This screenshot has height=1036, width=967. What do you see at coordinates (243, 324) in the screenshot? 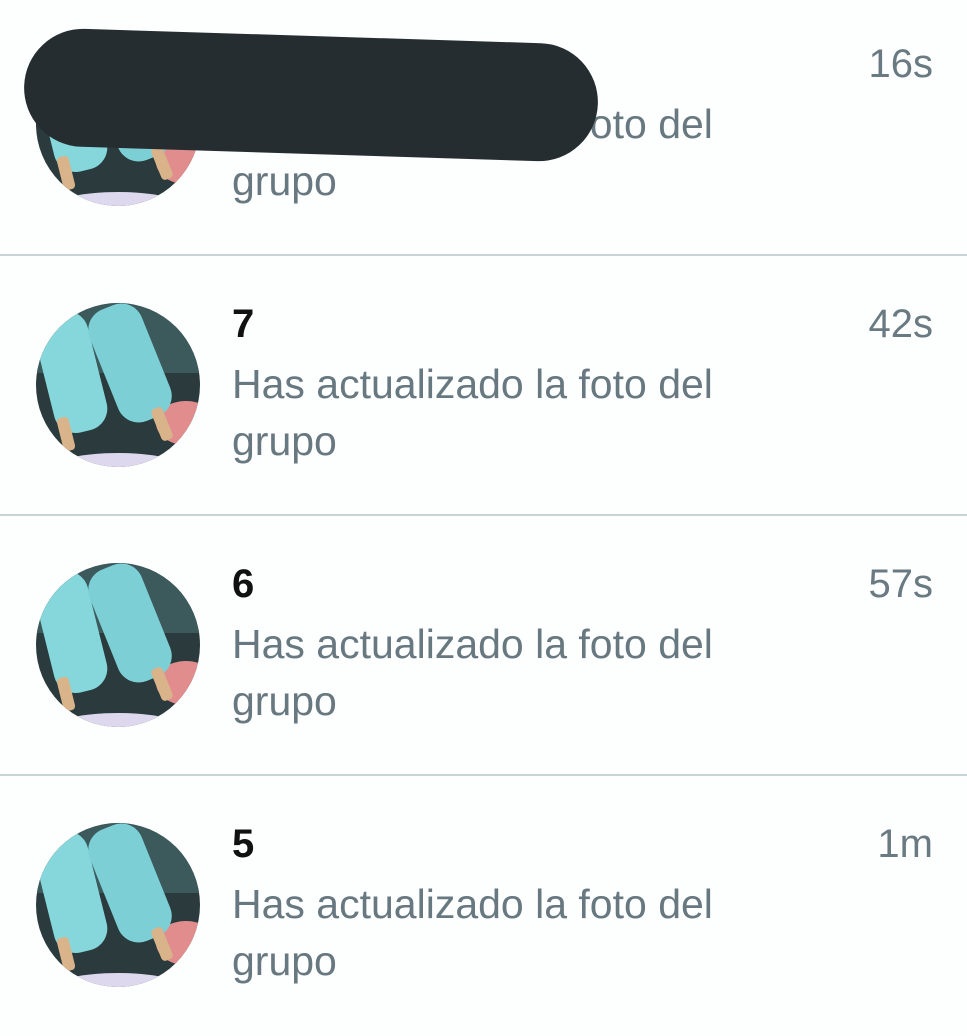
I see `chat-title: 7` at bounding box center [243, 324].